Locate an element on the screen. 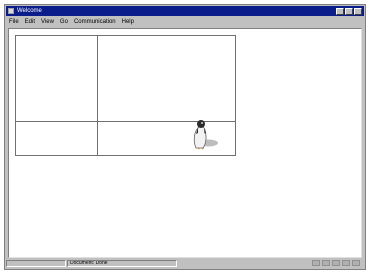 This screenshot has height=274, width=370. maximize-button is located at coordinates (349, 11).